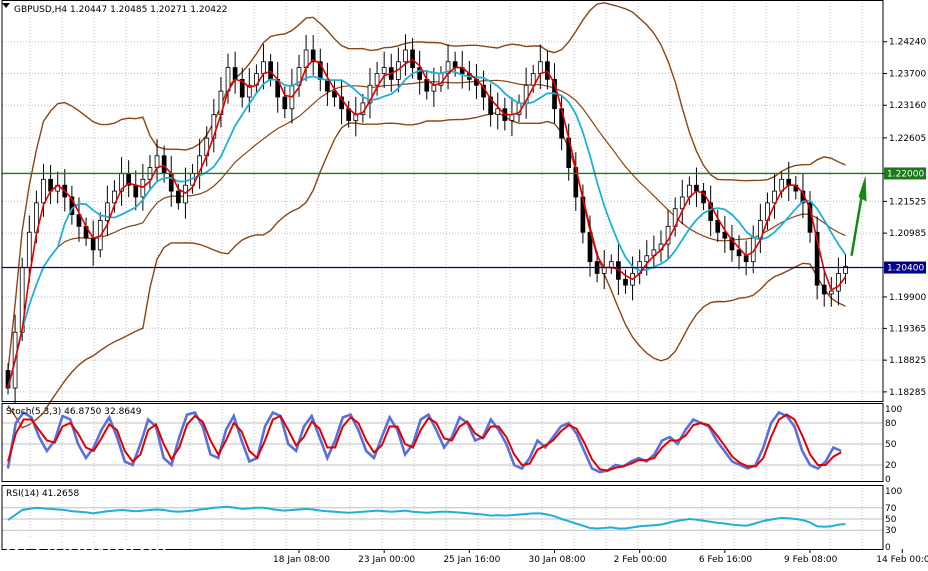  Describe the element at coordinates (888, 480) in the screenshot. I see `stoch-tick-label: 0` at that location.